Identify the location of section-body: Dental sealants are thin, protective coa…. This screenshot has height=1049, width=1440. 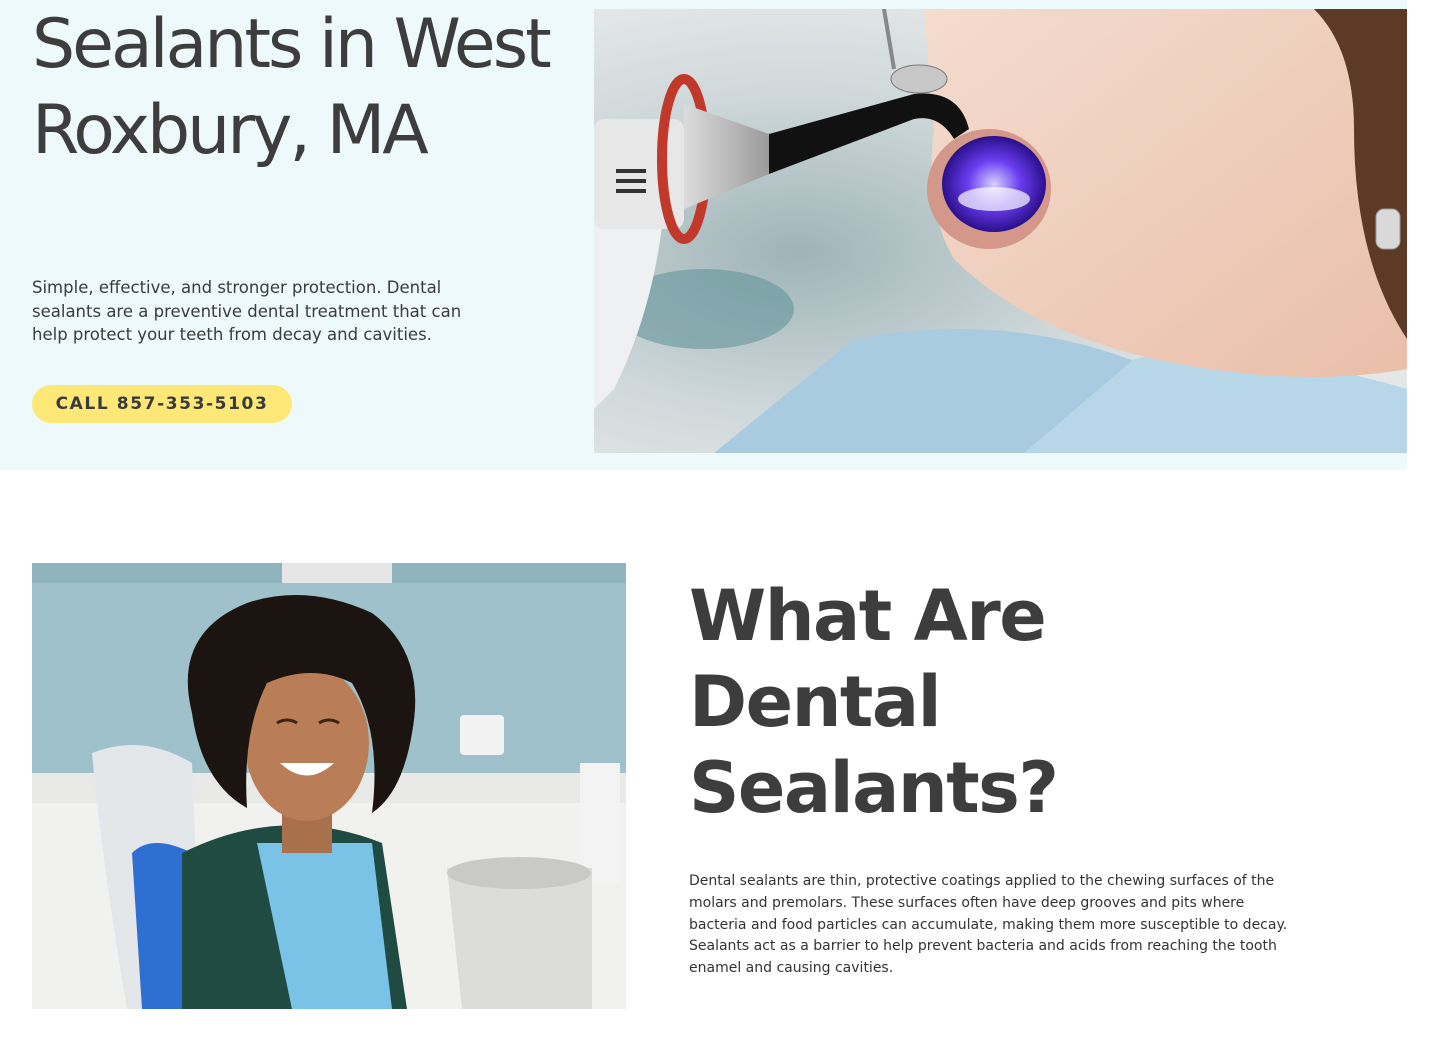
(988, 925).